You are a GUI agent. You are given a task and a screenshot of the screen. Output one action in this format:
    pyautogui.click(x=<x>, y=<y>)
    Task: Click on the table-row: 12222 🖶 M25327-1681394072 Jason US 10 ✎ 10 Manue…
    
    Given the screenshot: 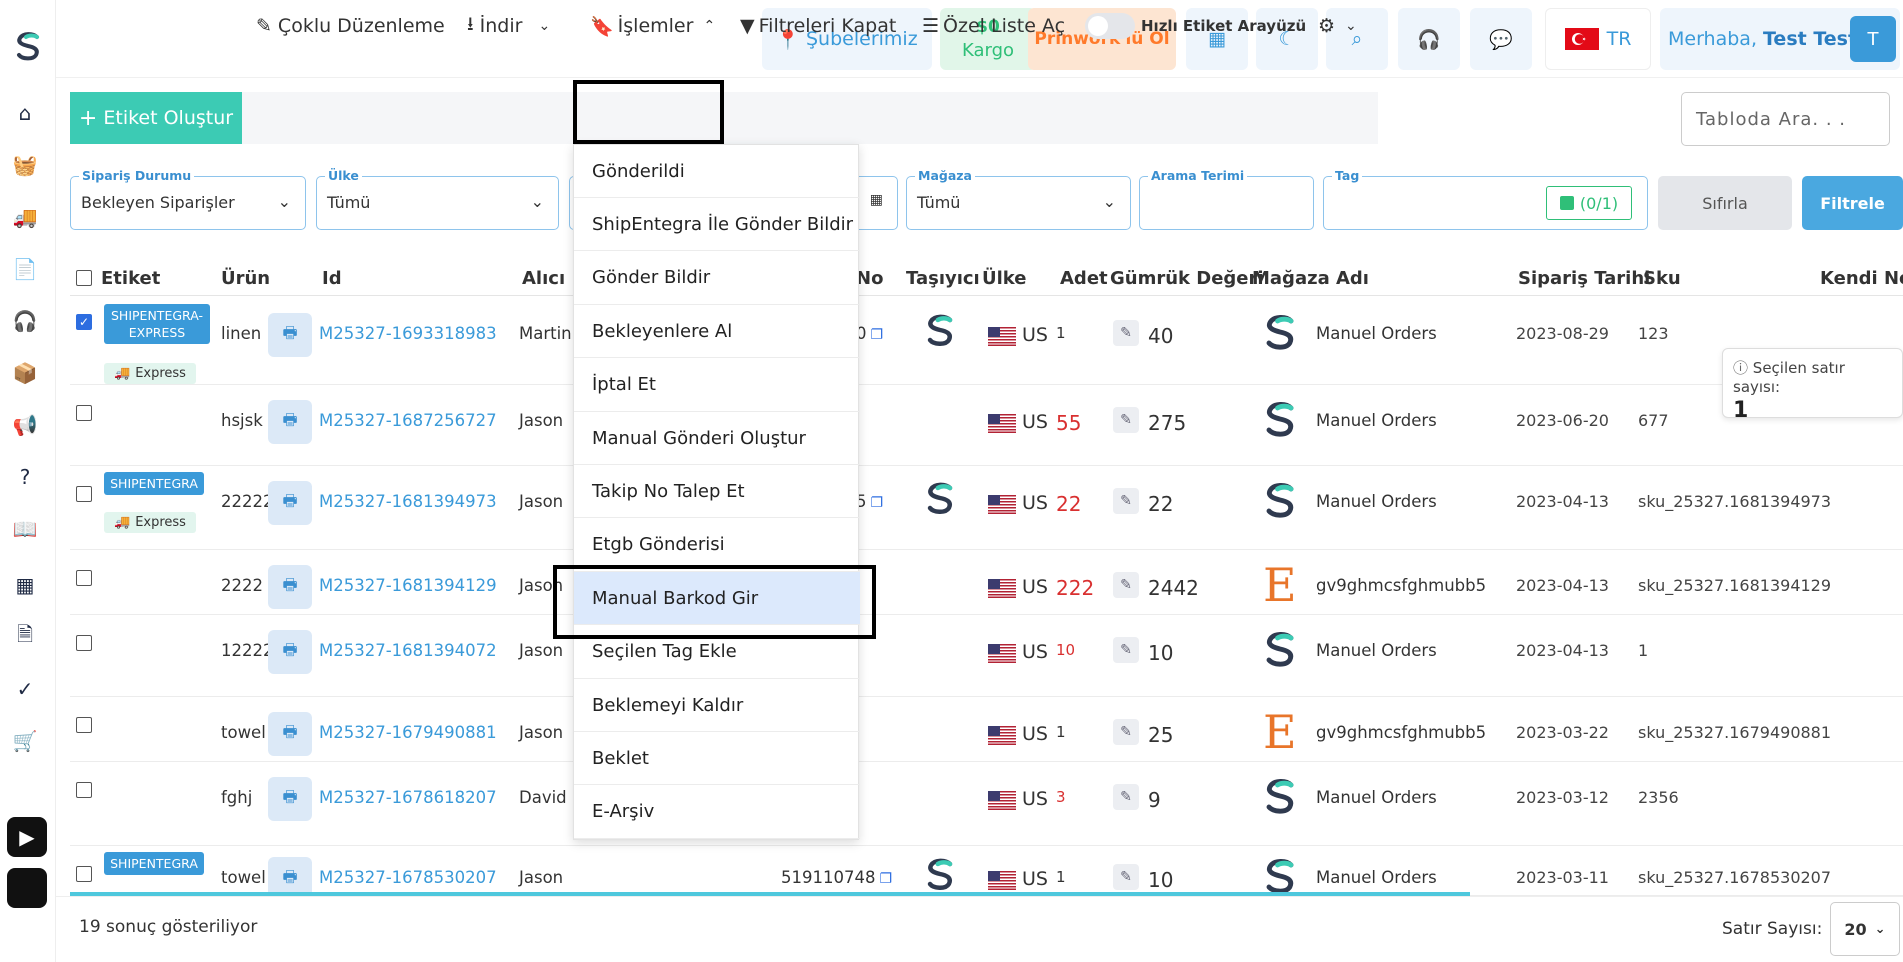 What is the action you would take?
    pyautogui.click(x=986, y=656)
    